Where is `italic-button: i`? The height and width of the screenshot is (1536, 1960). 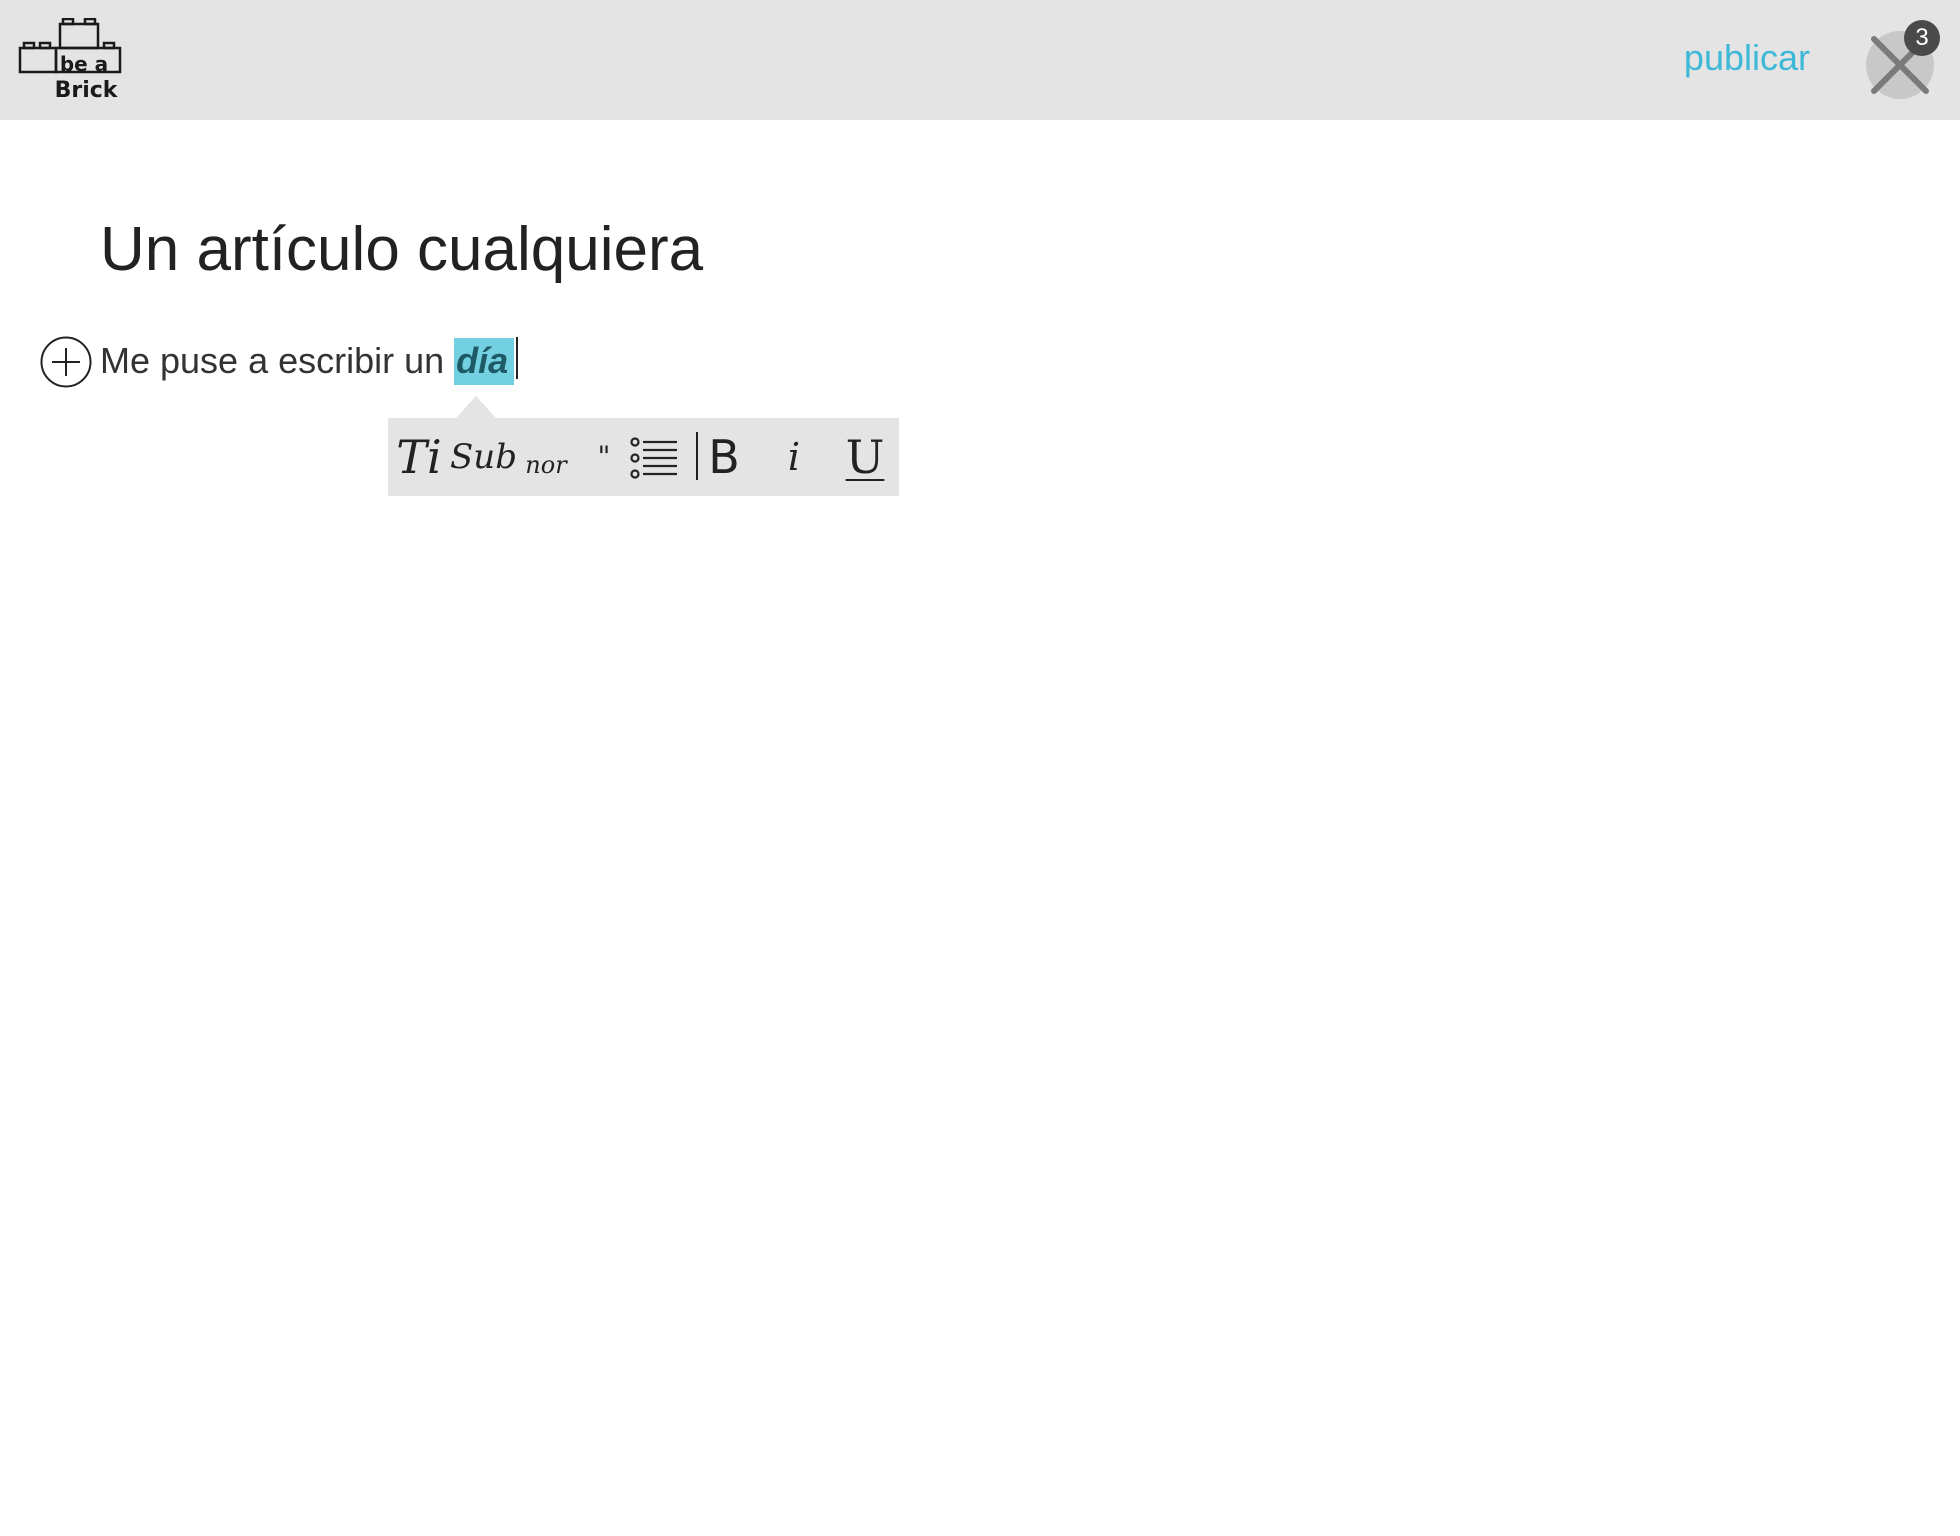
italic-button: i is located at coordinates (794, 457).